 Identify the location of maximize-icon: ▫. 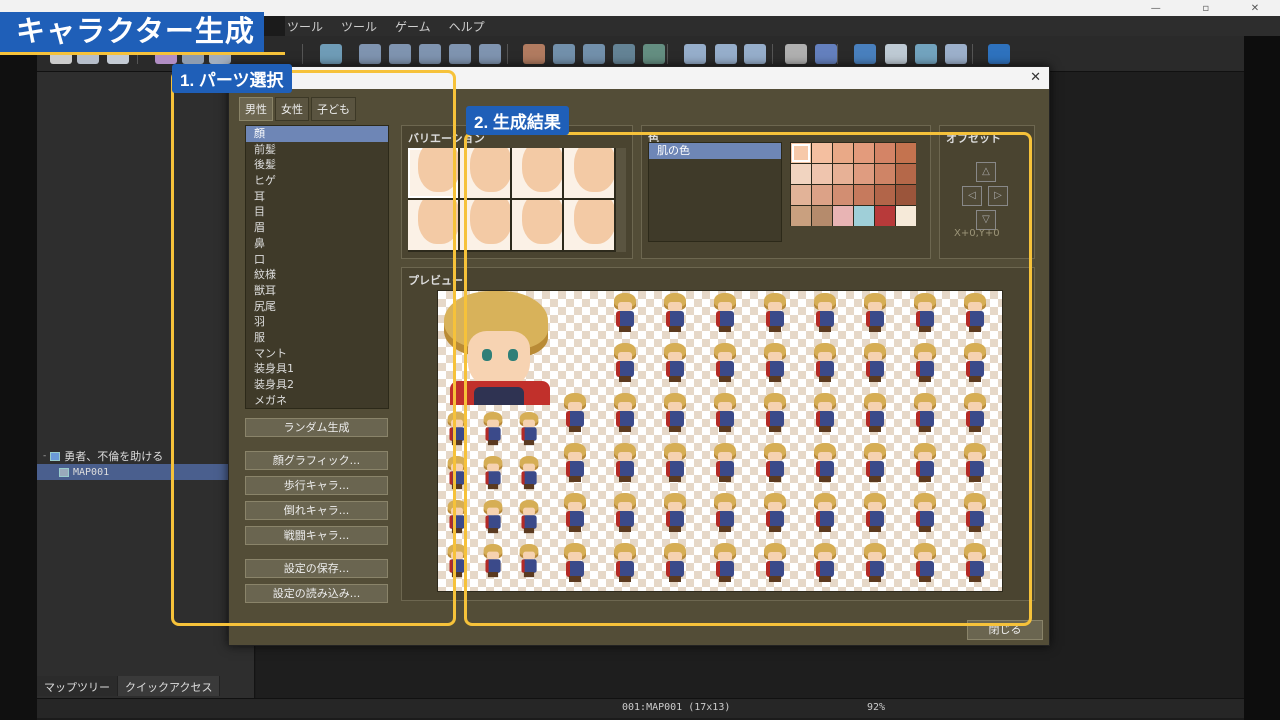
(1205, 8).